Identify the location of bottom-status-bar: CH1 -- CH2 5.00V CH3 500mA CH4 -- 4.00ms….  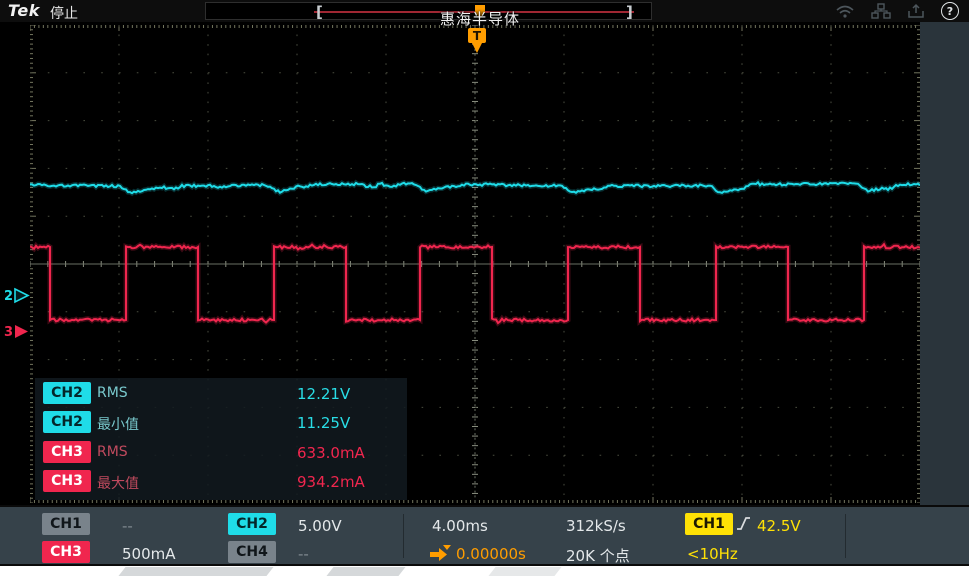
(484, 535).